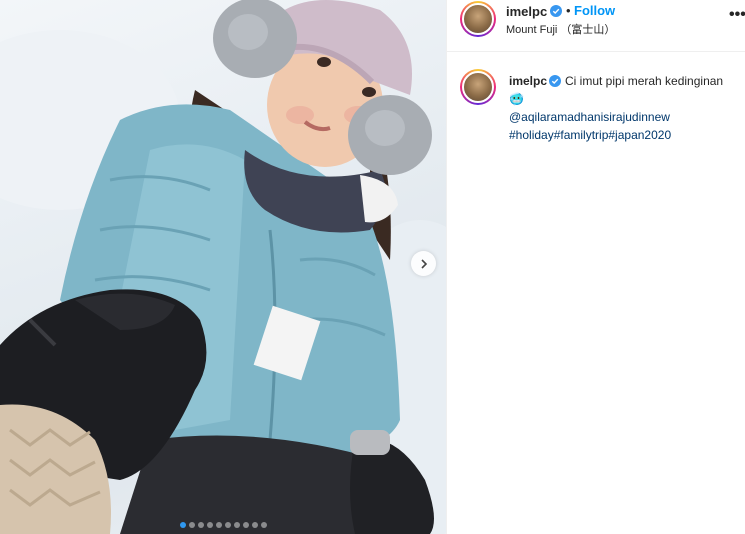 Image resolution: width=745 pixels, height=534 pixels. I want to click on caption-author-username: imelpc, so click(528, 81).